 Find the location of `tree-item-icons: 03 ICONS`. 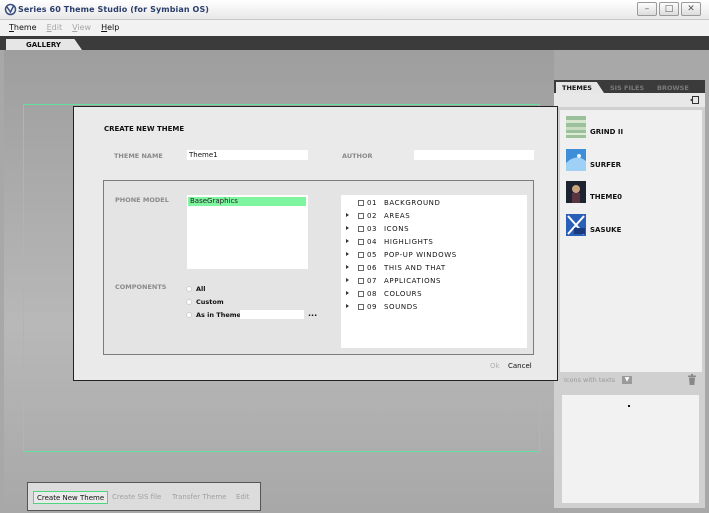

tree-item-icons: 03 ICONS is located at coordinates (434, 230).